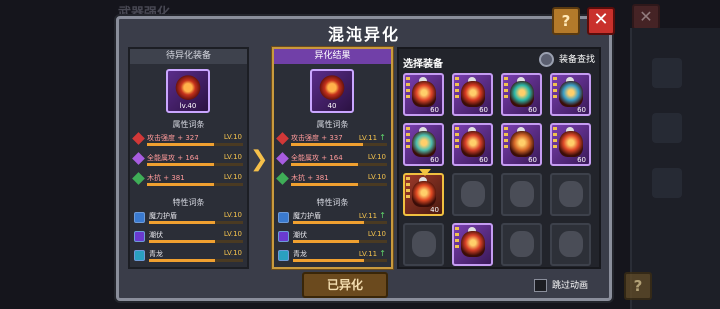 The width and height of the screenshot is (720, 309). Describe the element at coordinates (425, 172) in the screenshot. I see `selected-marker-icon` at that location.